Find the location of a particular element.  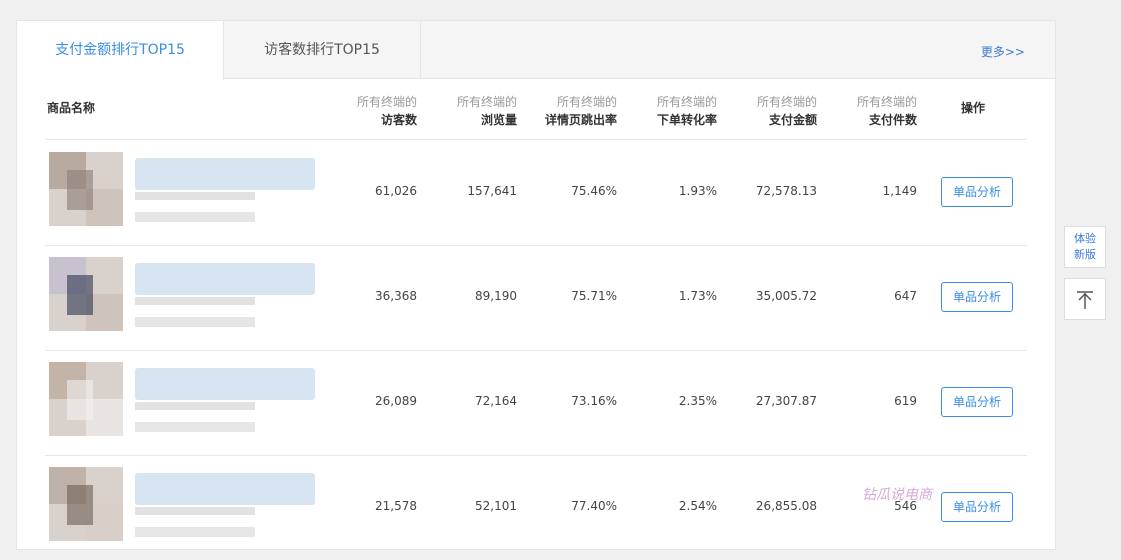

header-main: 支付件数 is located at coordinates (892, 120).